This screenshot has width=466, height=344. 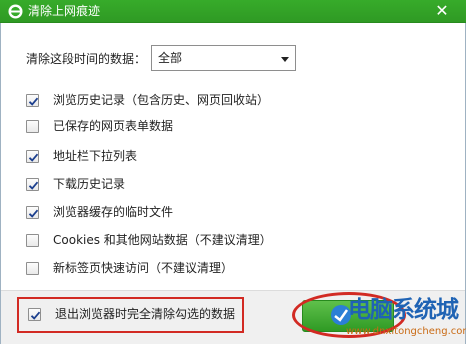 I want to click on time-range-label: 清除这段时间的数据：, so click(x=86, y=59).